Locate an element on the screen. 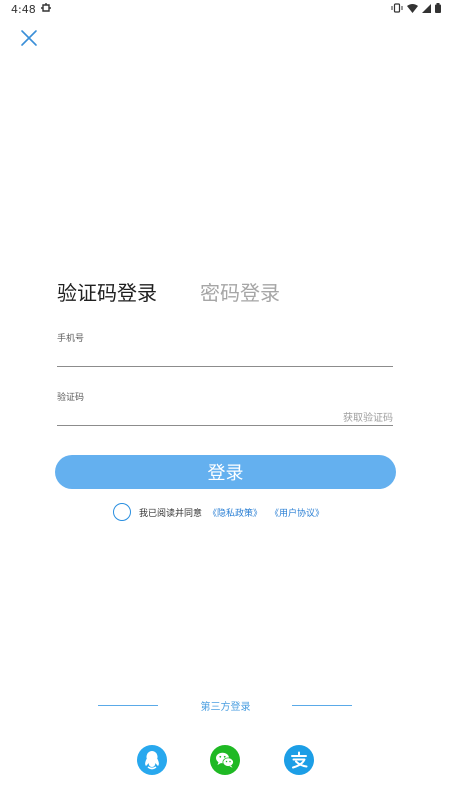  get-code-button: 获取验证码 is located at coordinates (368, 416).